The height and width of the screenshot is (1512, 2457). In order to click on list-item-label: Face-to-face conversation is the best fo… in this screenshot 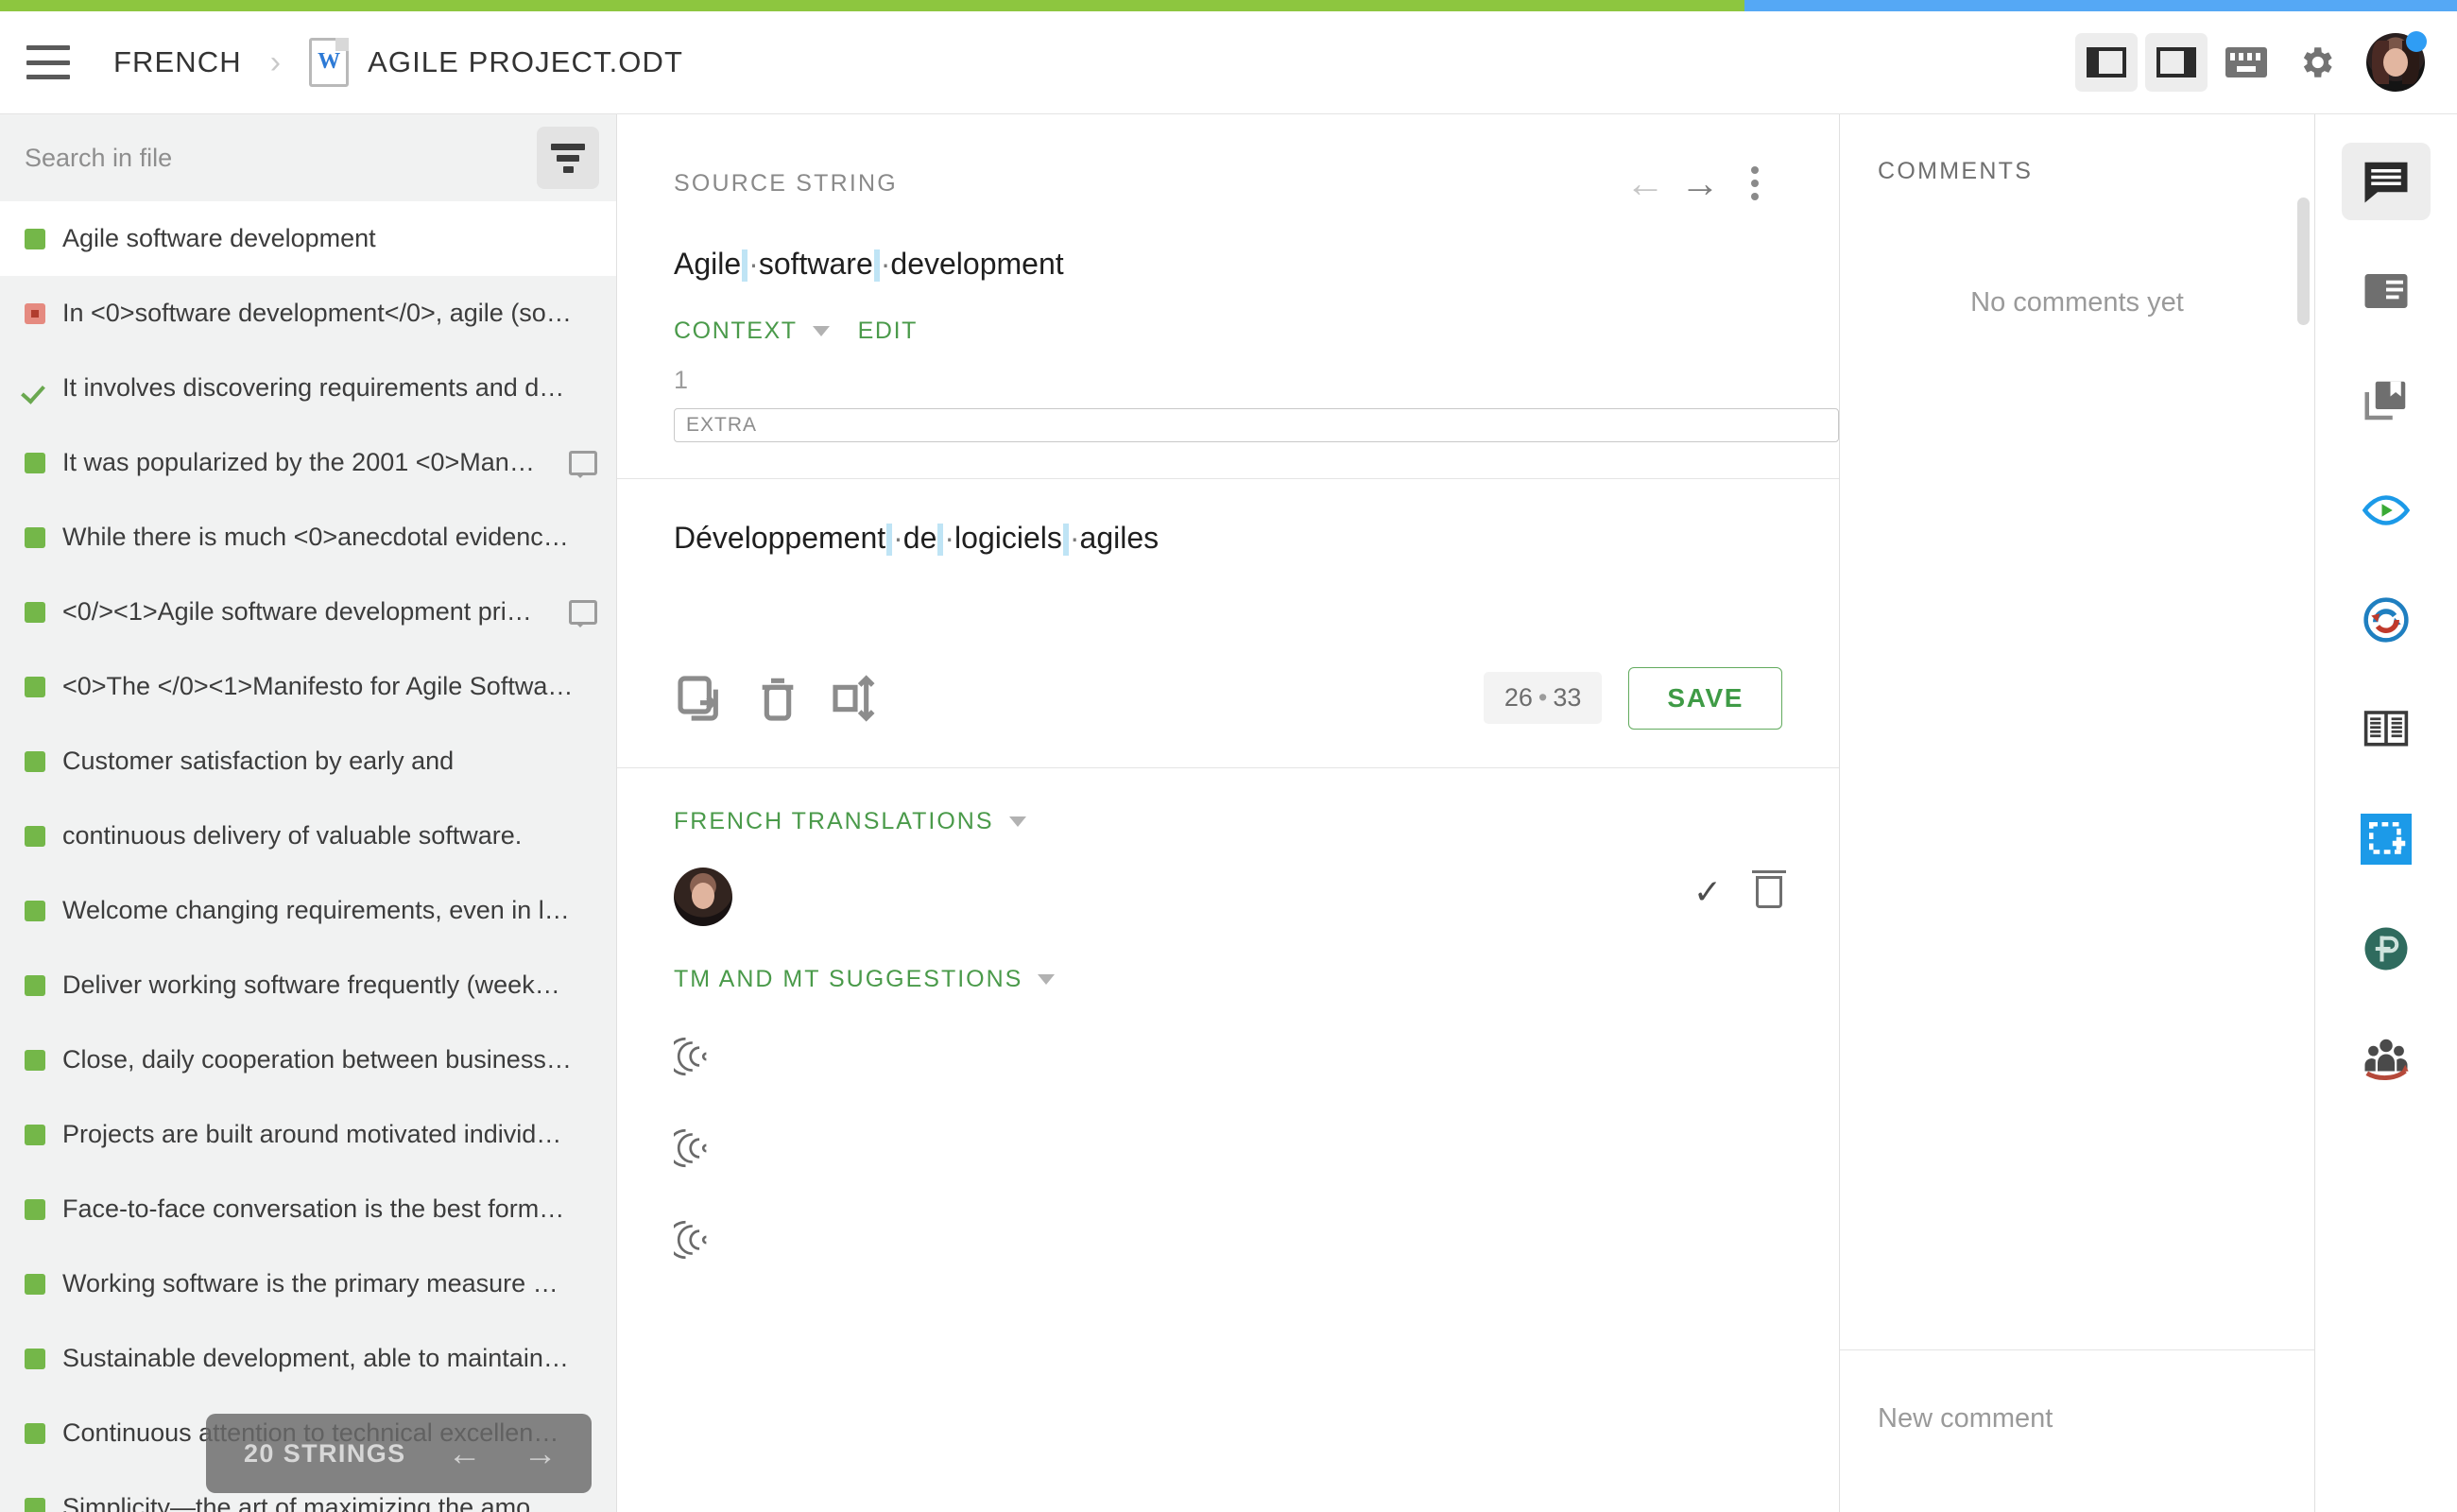, I will do `click(313, 1208)`.